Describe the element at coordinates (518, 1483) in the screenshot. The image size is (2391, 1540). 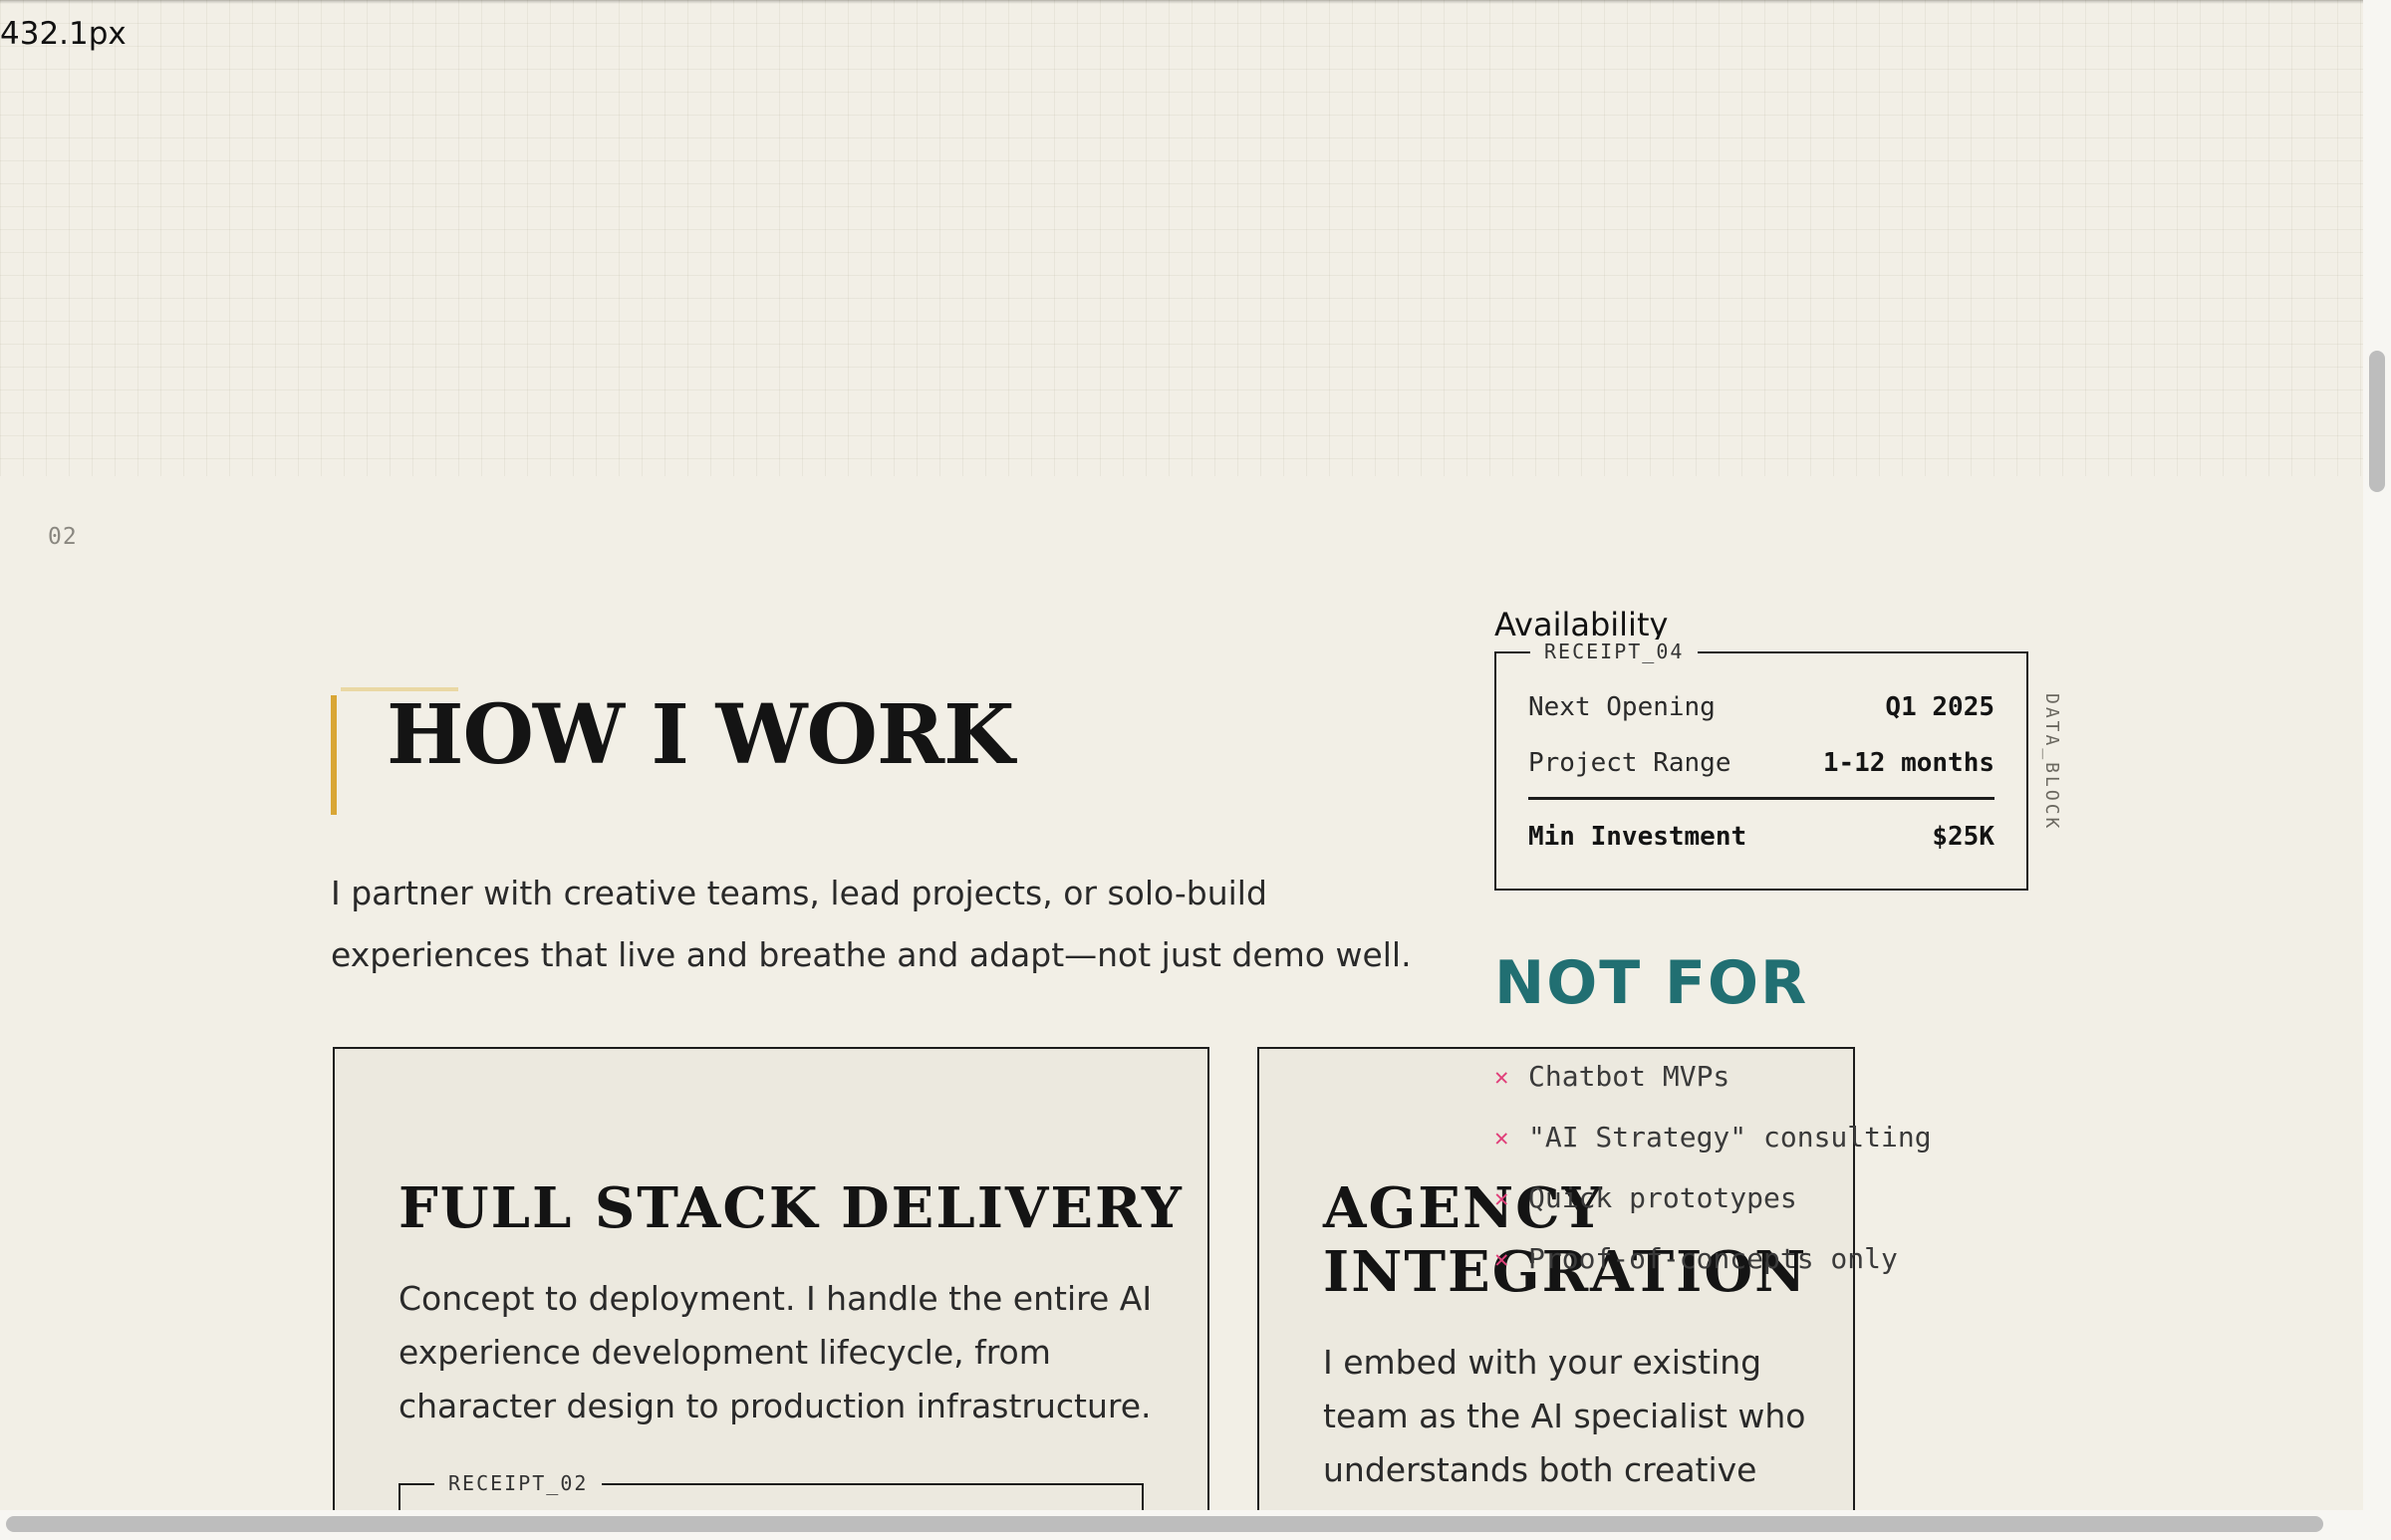
I see `receipt-tag: RECEIPT_02` at that location.